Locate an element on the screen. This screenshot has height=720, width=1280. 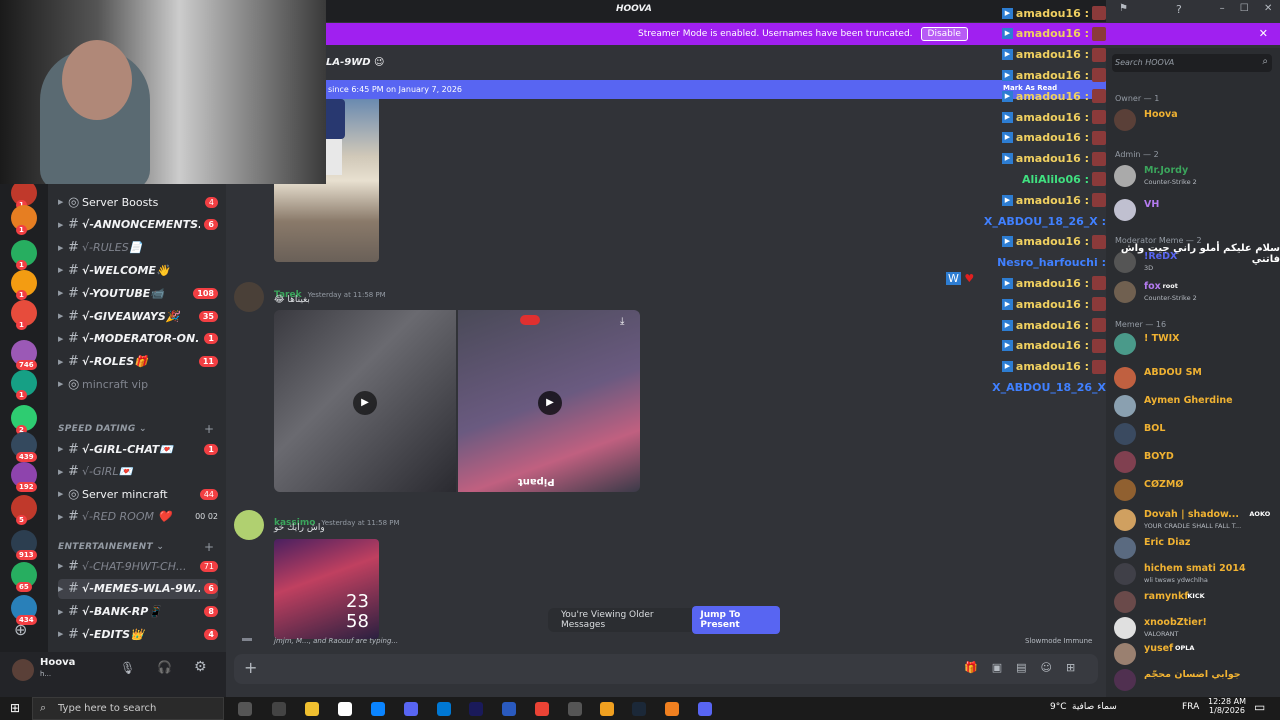
channel-item: ▶ # √-GIRL💌 is located at coordinates (138, 472).